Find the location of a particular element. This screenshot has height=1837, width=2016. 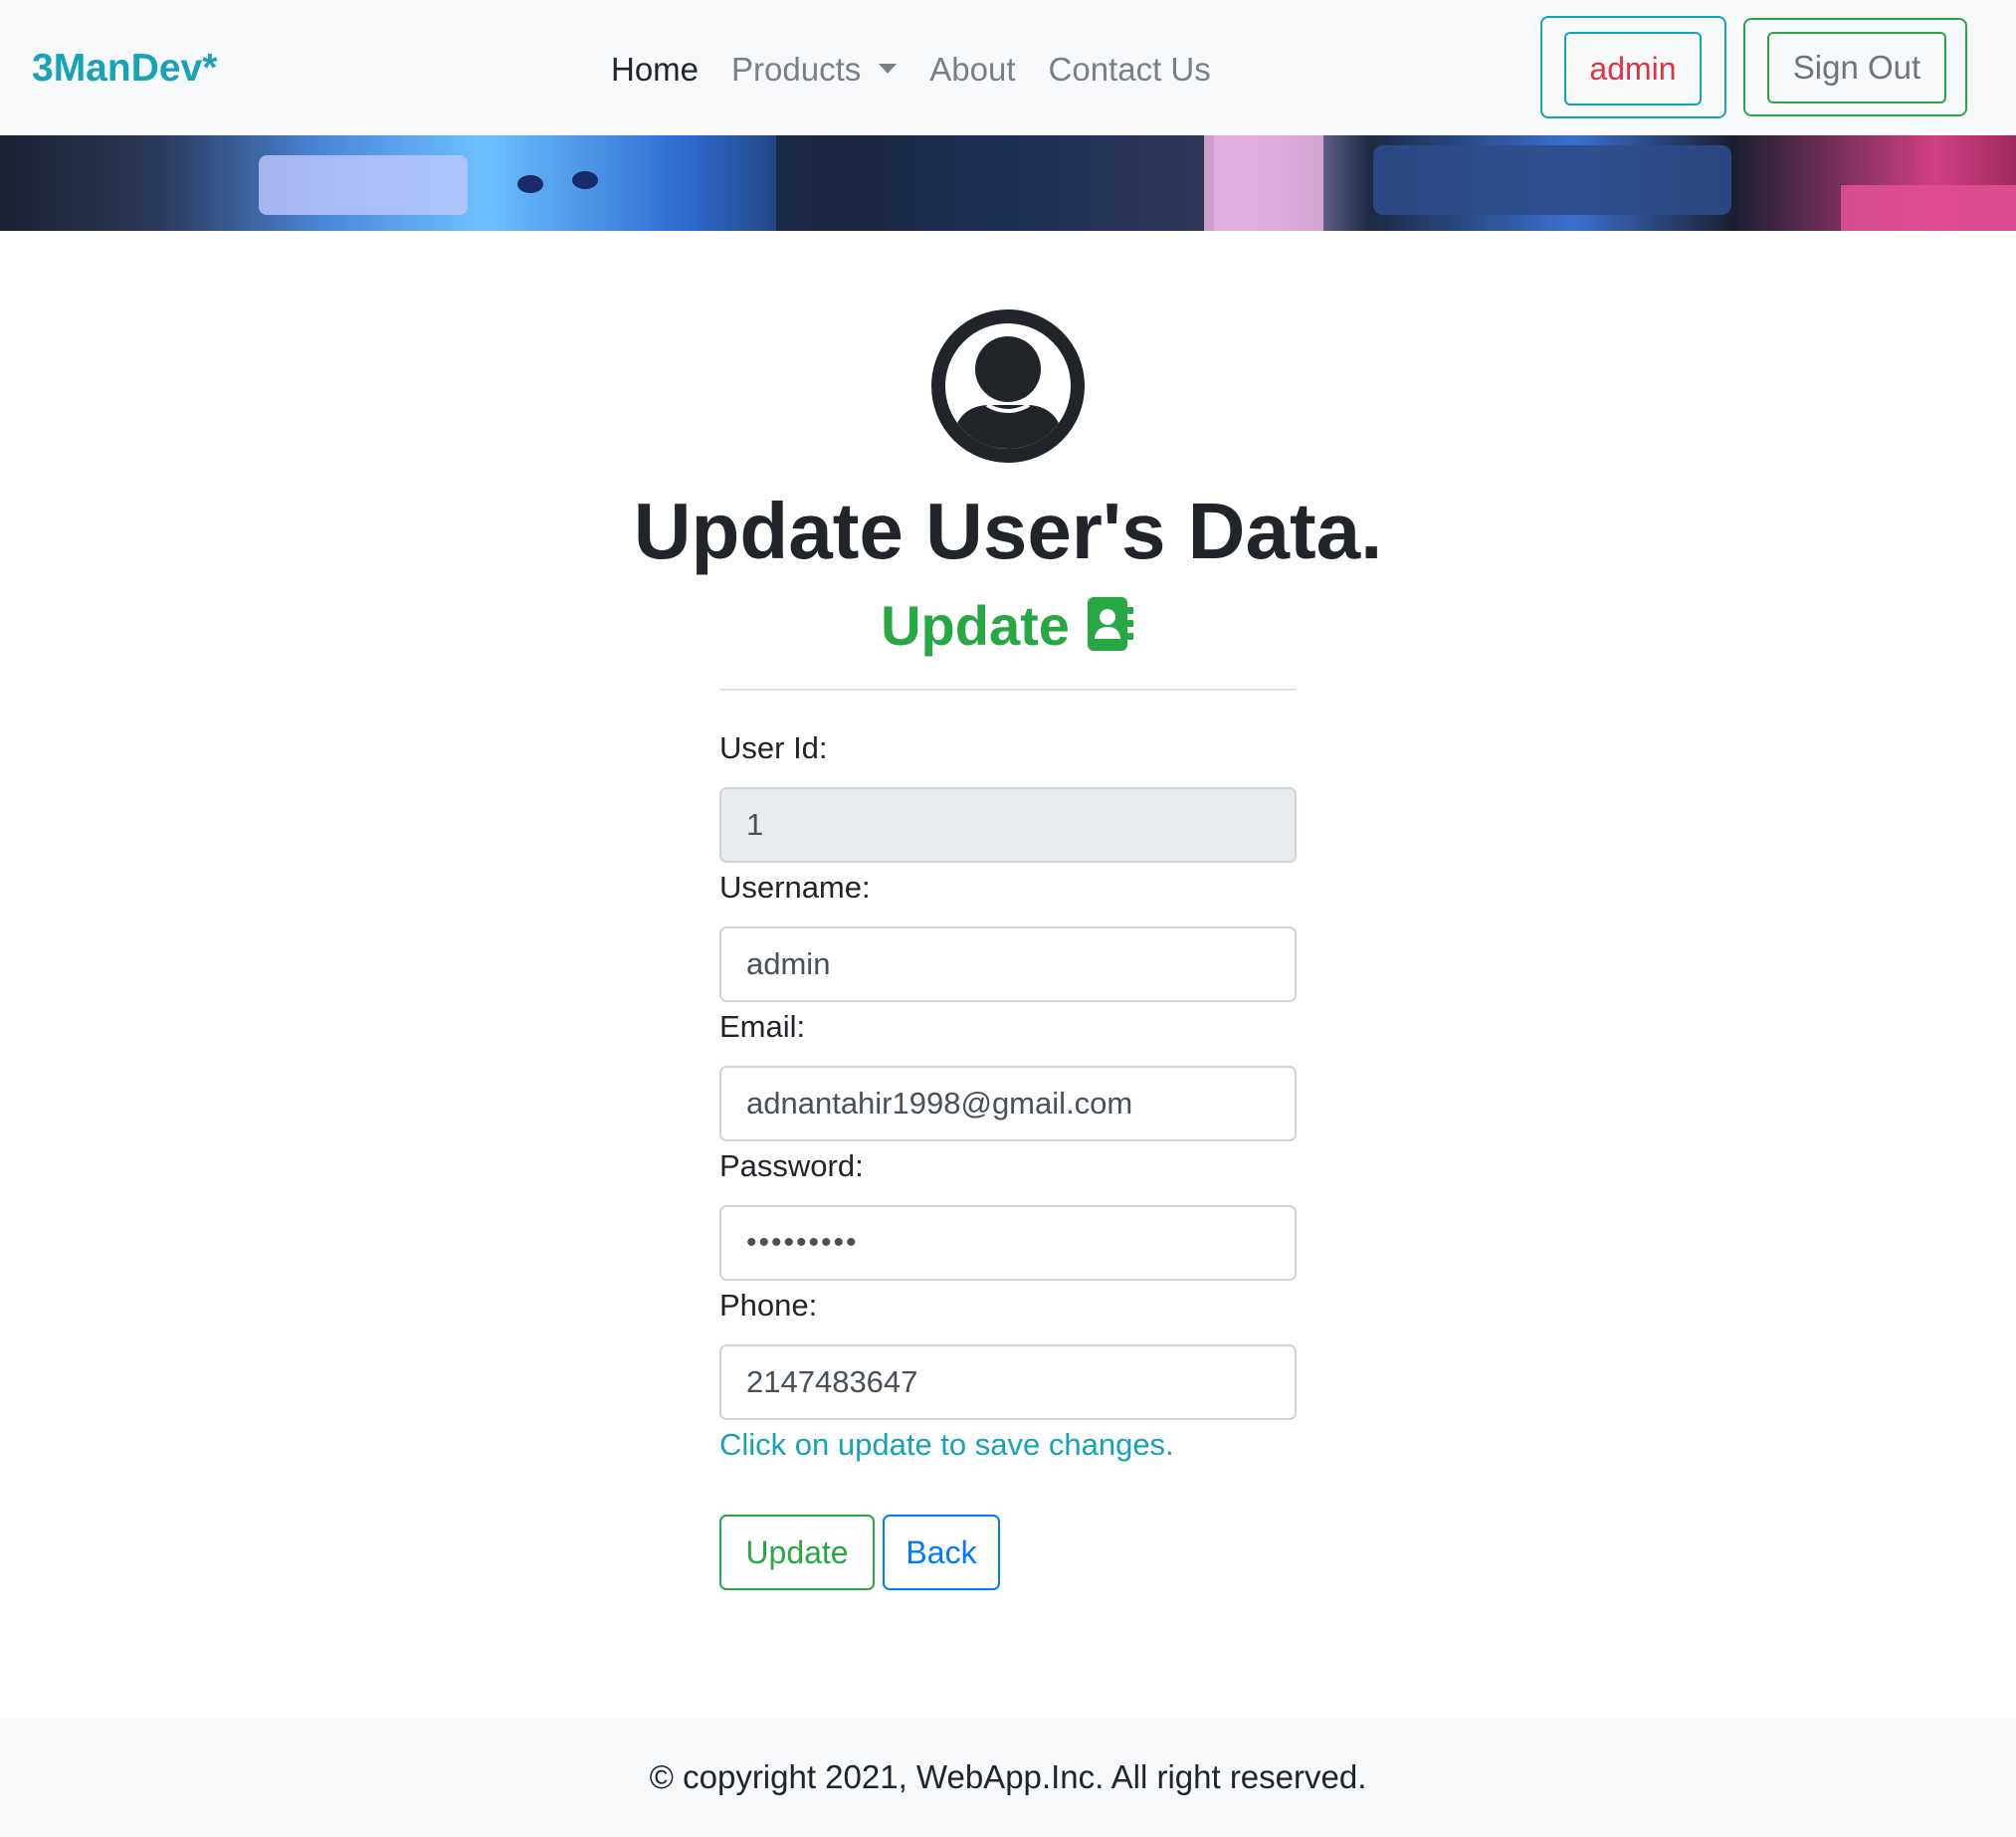

username-field: admin is located at coordinates (1008, 964).